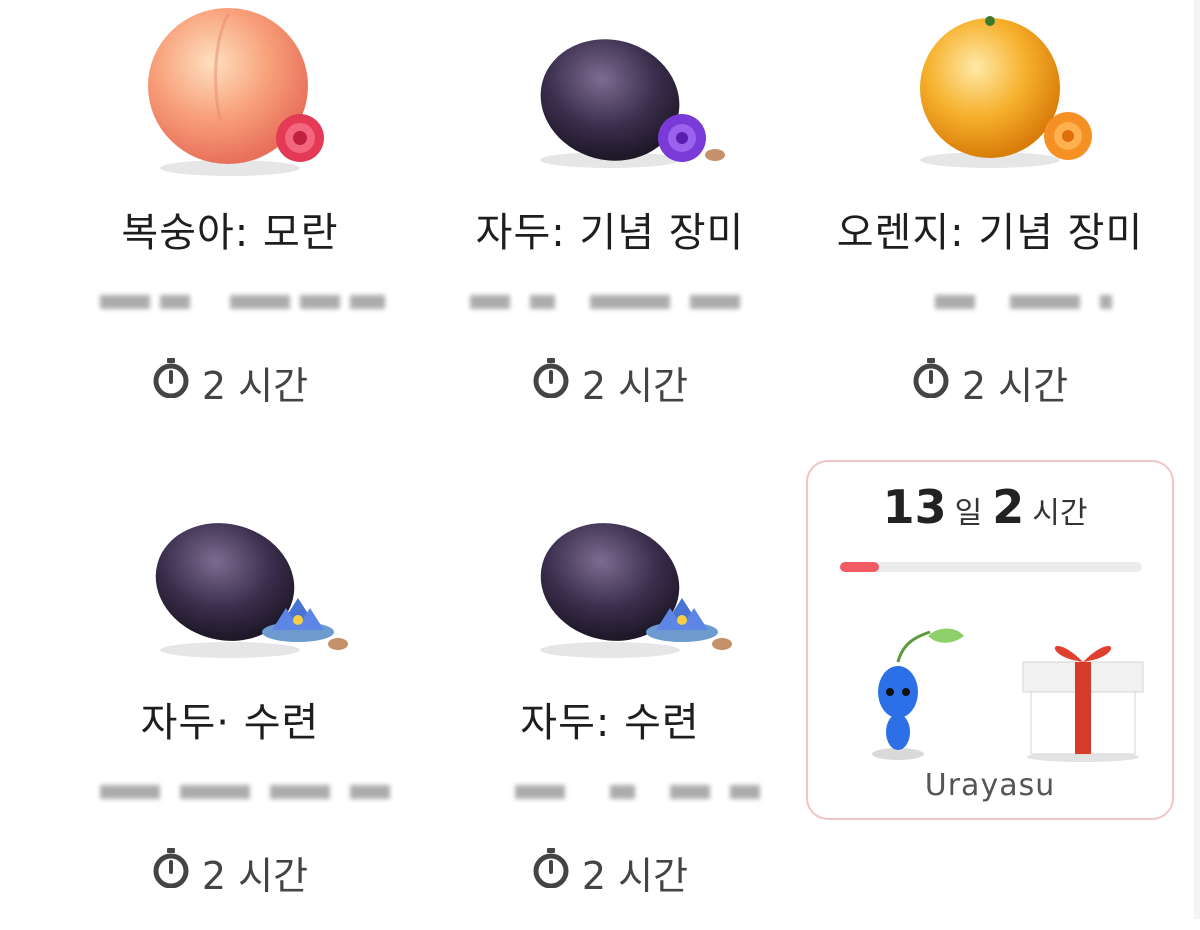  What do you see at coordinates (300, 138) in the screenshot?
I see `peony-icon` at bounding box center [300, 138].